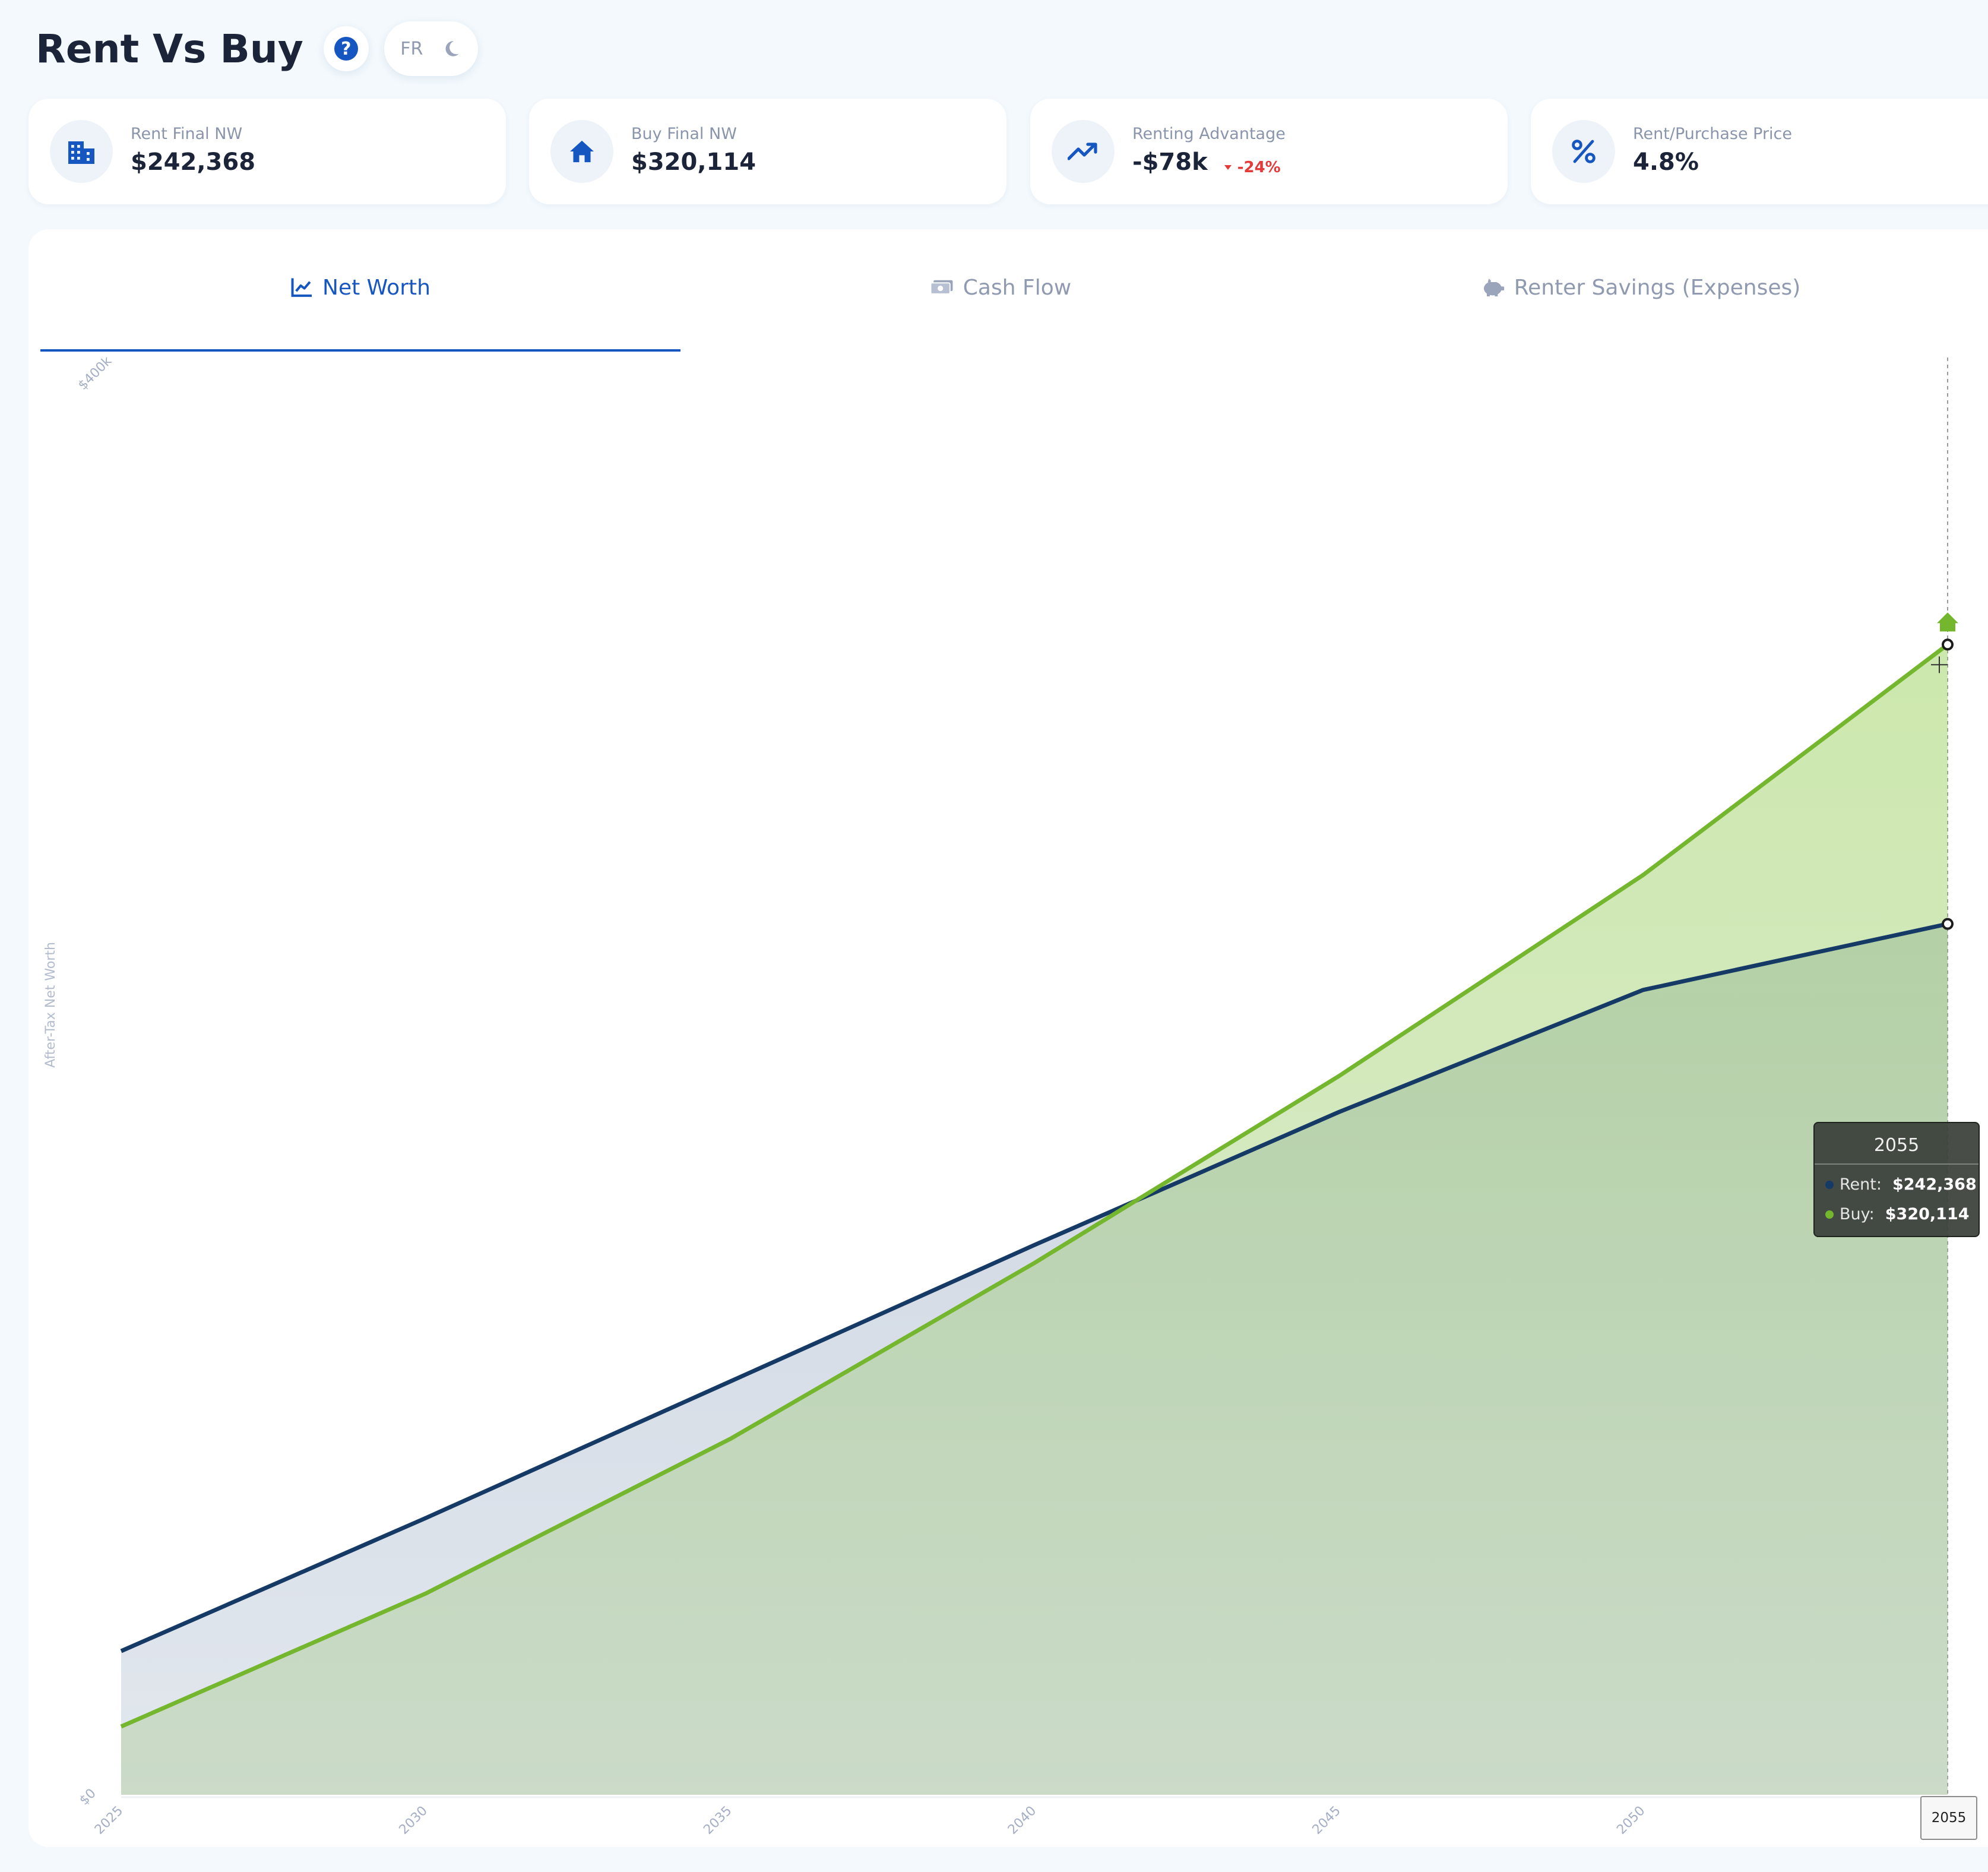  What do you see at coordinates (411, 49) in the screenshot?
I see `language-toggle: FR` at bounding box center [411, 49].